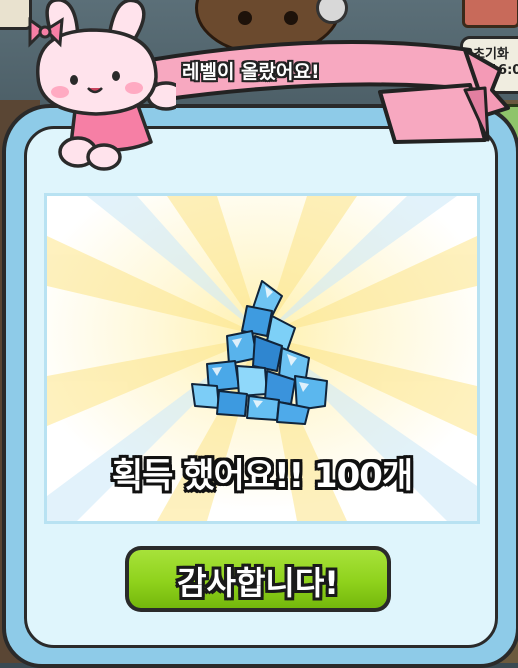 The image size is (518, 668). What do you see at coordinates (102, 85) in the screenshot?
I see `bunny-mascot-icon` at bounding box center [102, 85].